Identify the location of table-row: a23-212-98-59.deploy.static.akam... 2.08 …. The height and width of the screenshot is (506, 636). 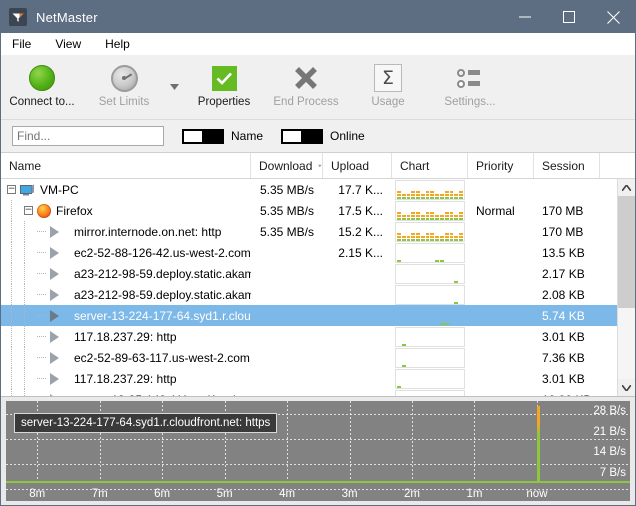
(309, 294).